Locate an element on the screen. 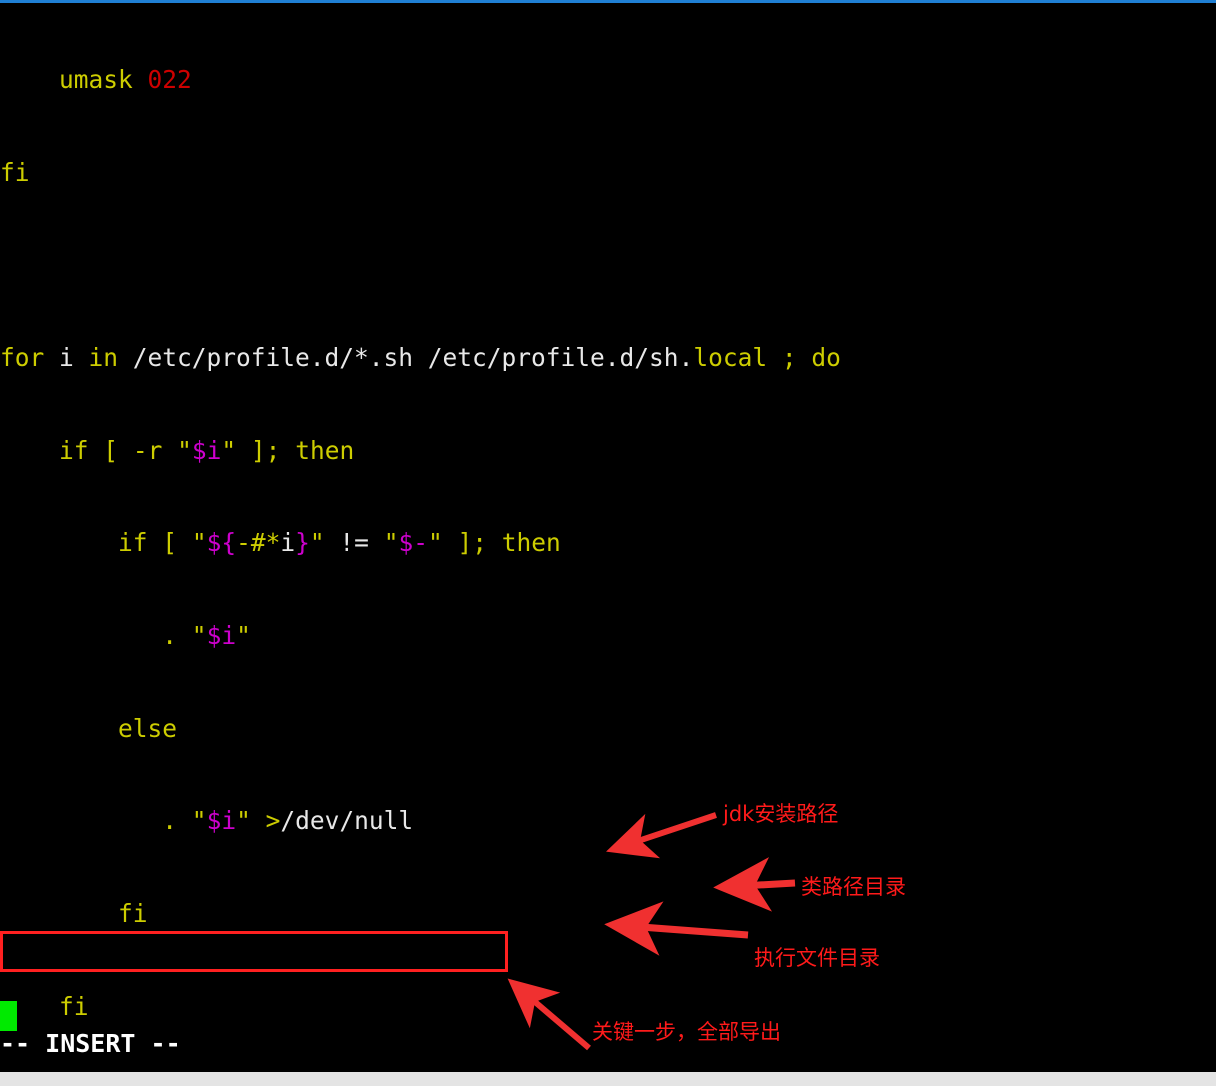 The width and height of the screenshot is (1216, 1086). code-line: . "$i" is located at coordinates (206, 636).